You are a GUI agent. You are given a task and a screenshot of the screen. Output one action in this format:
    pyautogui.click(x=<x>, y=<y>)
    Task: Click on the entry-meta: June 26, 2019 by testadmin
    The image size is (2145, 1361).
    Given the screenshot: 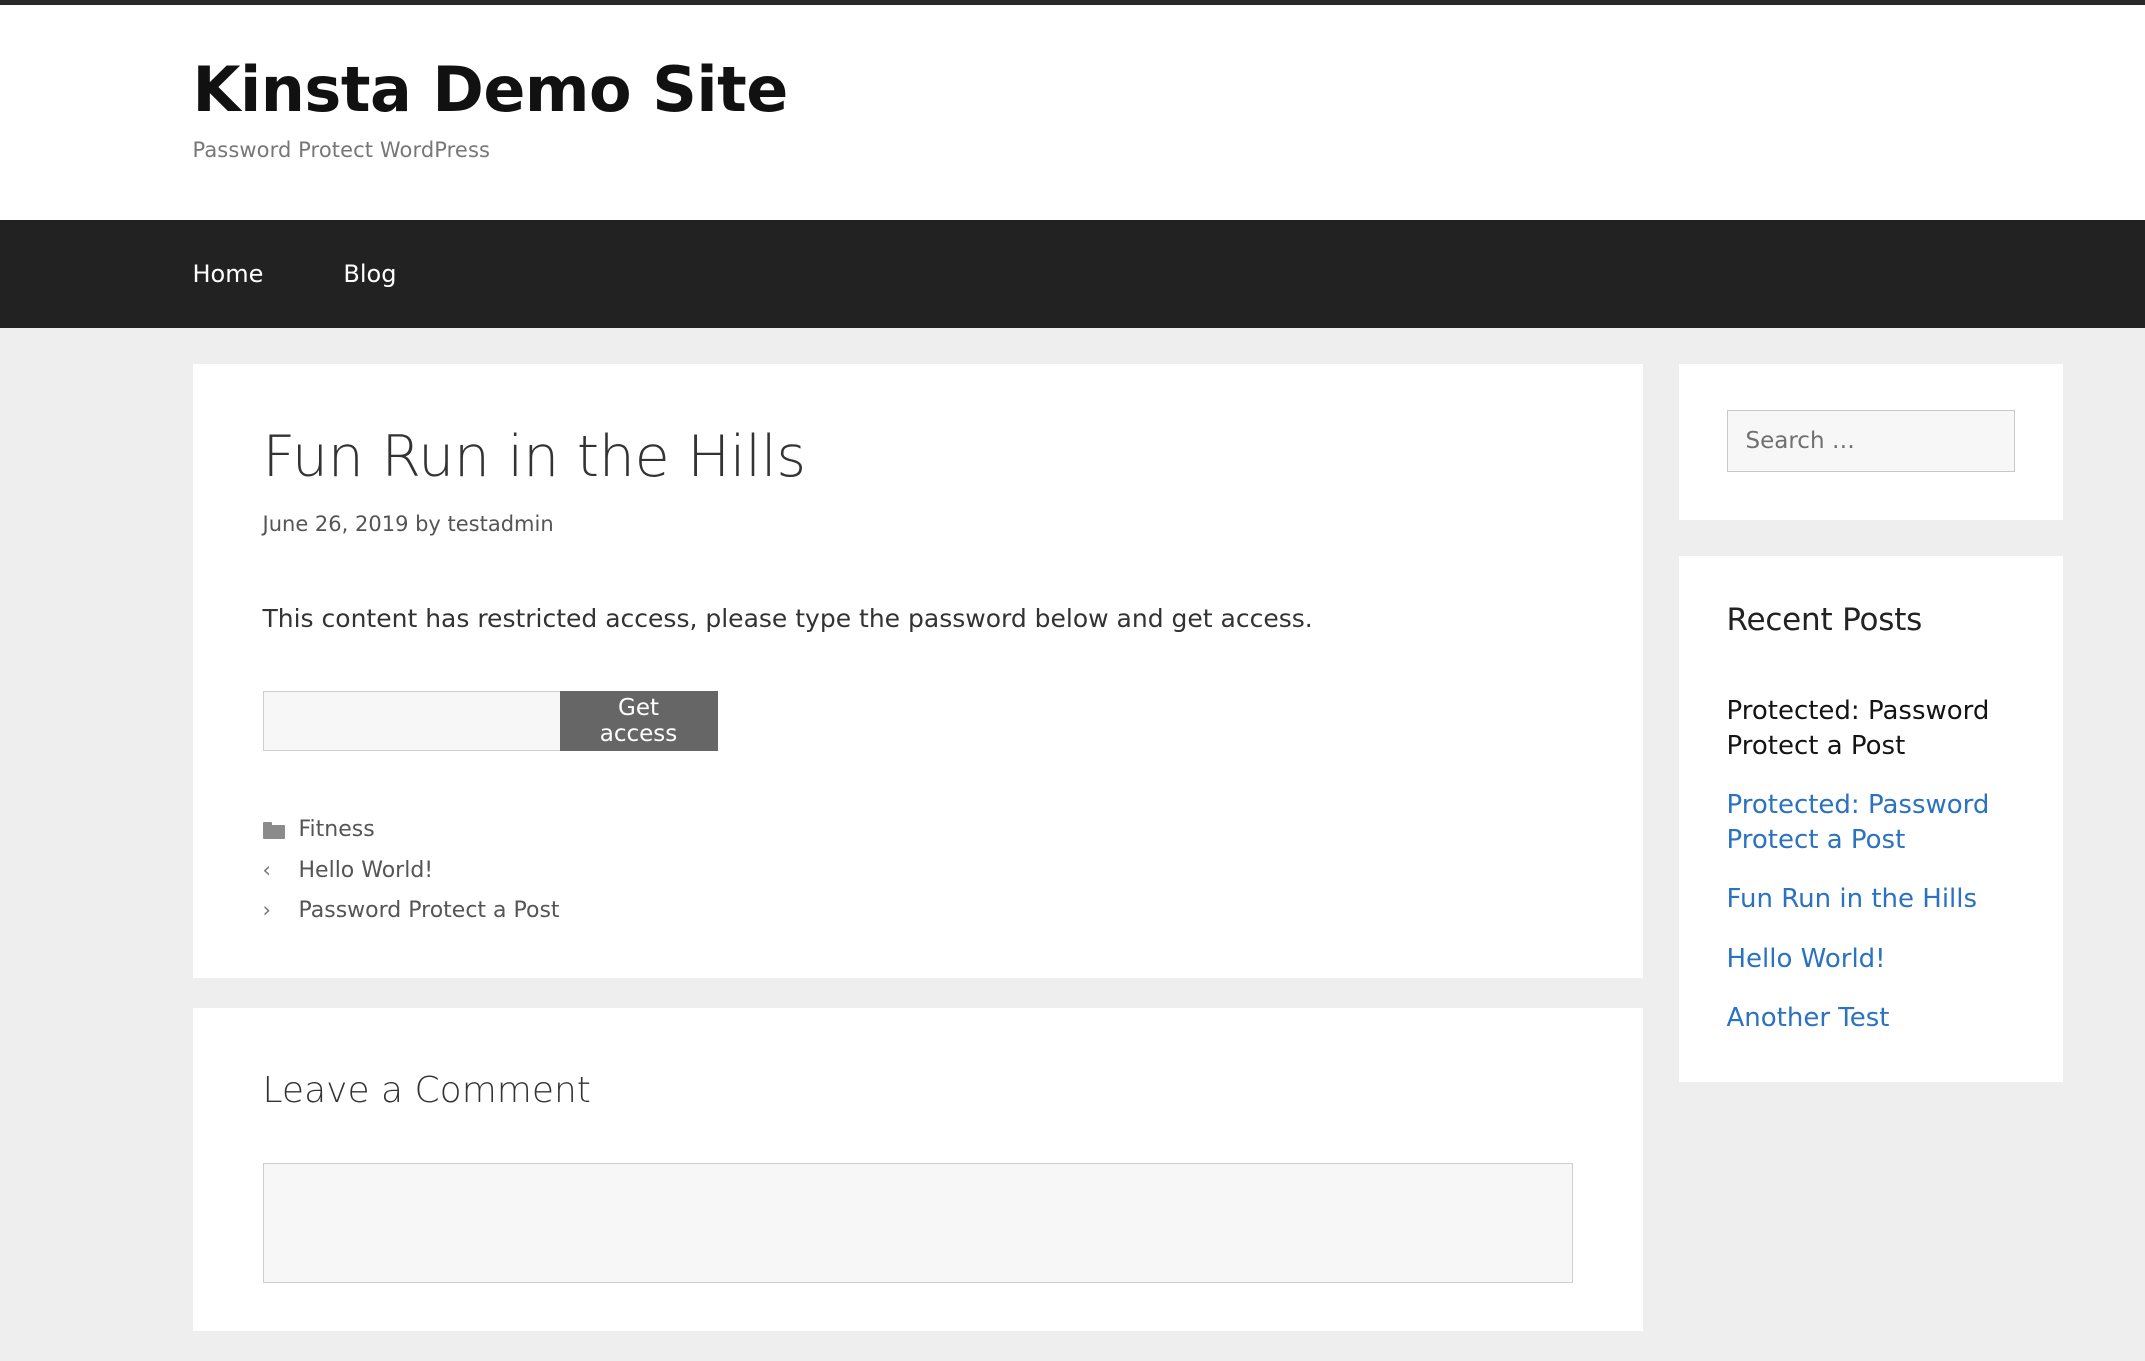 What is the action you would take?
    pyautogui.click(x=408, y=523)
    